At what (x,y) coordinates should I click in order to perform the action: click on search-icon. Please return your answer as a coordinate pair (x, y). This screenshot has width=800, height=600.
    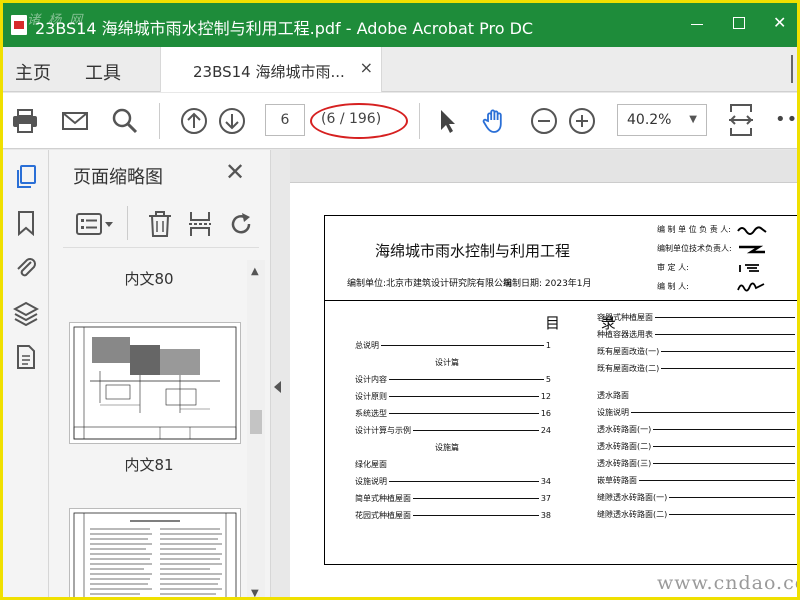
    Looking at the image, I should click on (125, 121).